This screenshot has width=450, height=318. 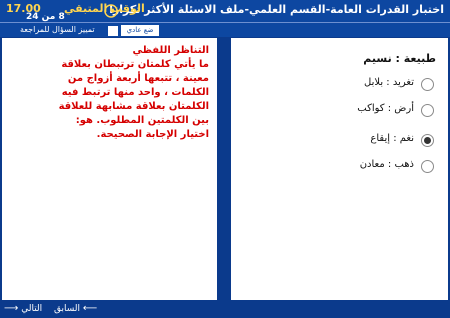 I want to click on question-stem: طبيعة : نسيم, so click(x=399, y=58).